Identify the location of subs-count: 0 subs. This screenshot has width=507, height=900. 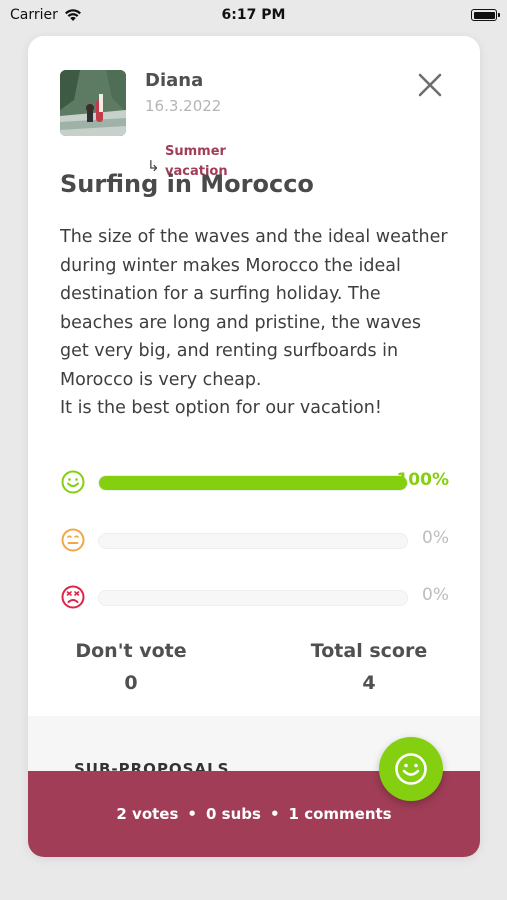
(233, 814).